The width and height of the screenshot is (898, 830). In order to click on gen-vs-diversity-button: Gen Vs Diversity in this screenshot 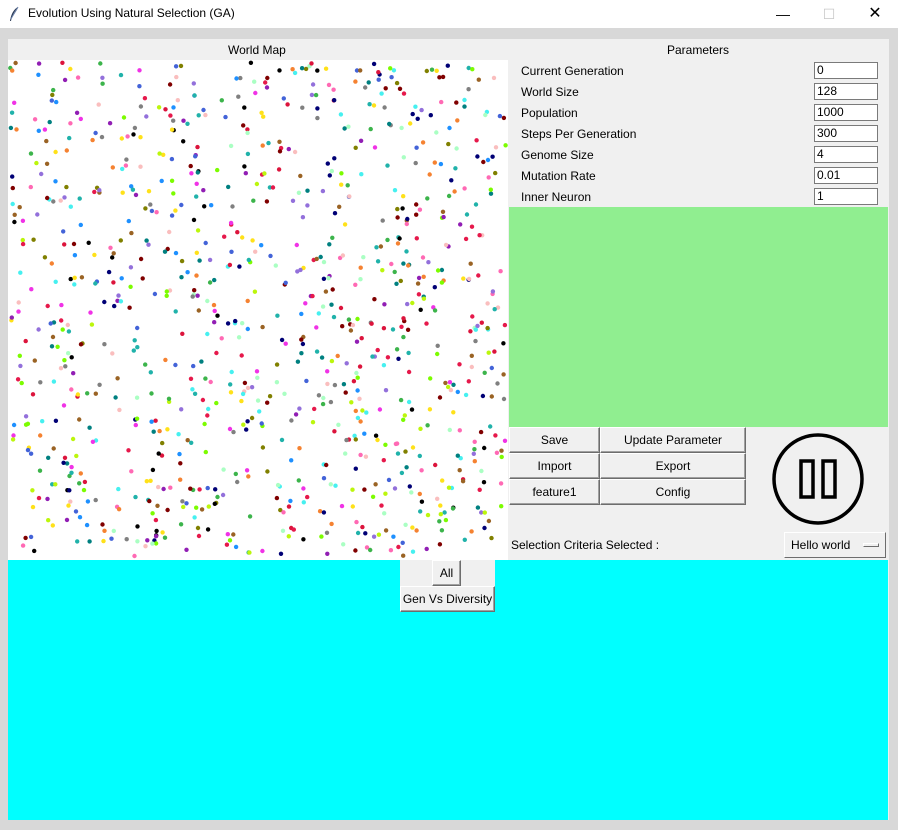, I will do `click(447, 599)`.